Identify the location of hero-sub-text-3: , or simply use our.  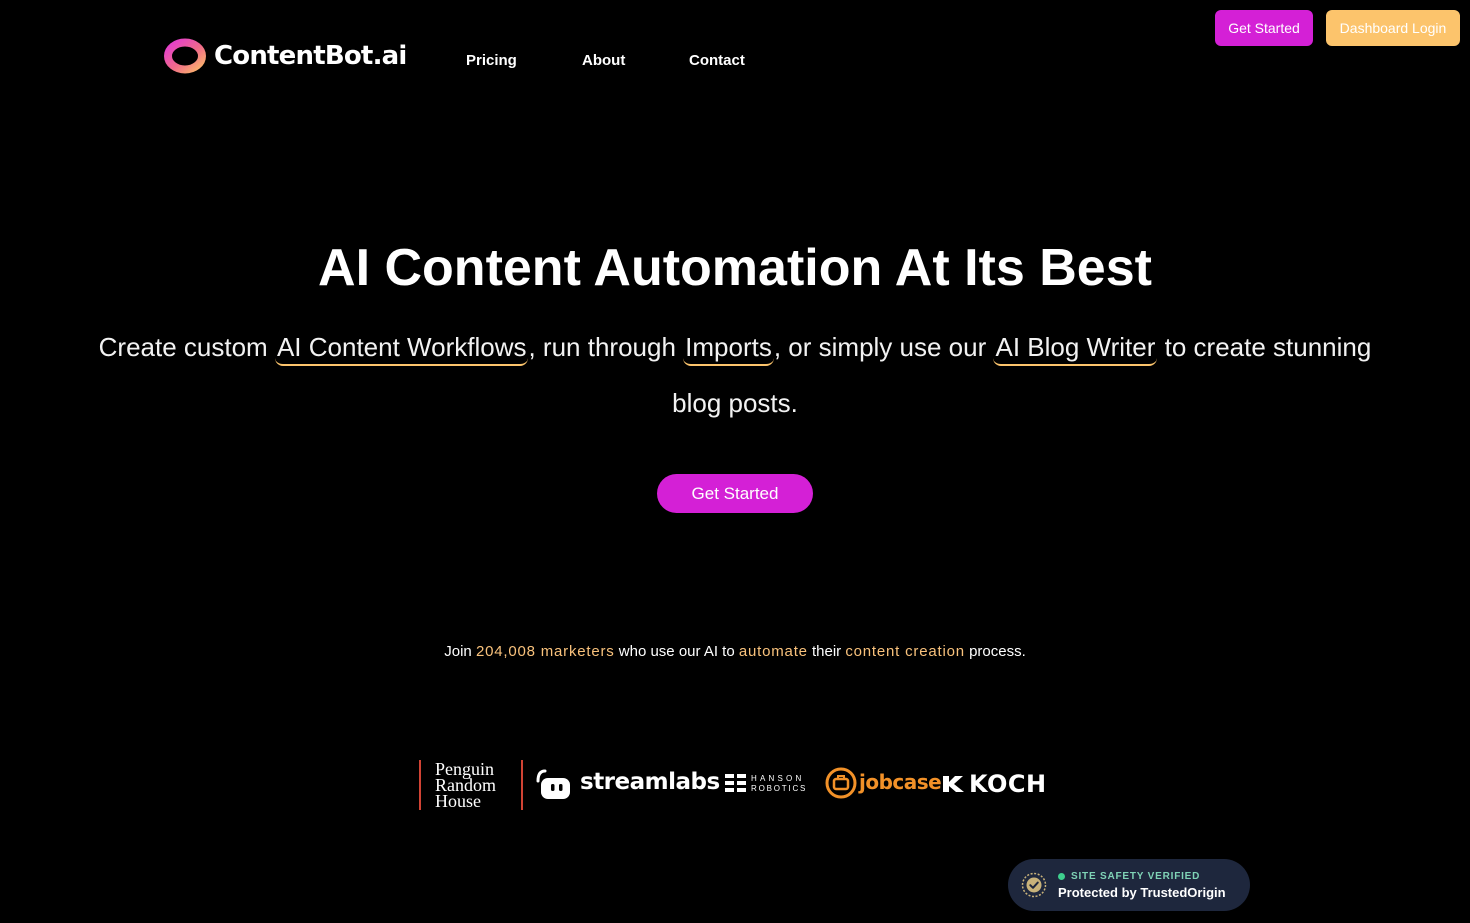
(880, 347).